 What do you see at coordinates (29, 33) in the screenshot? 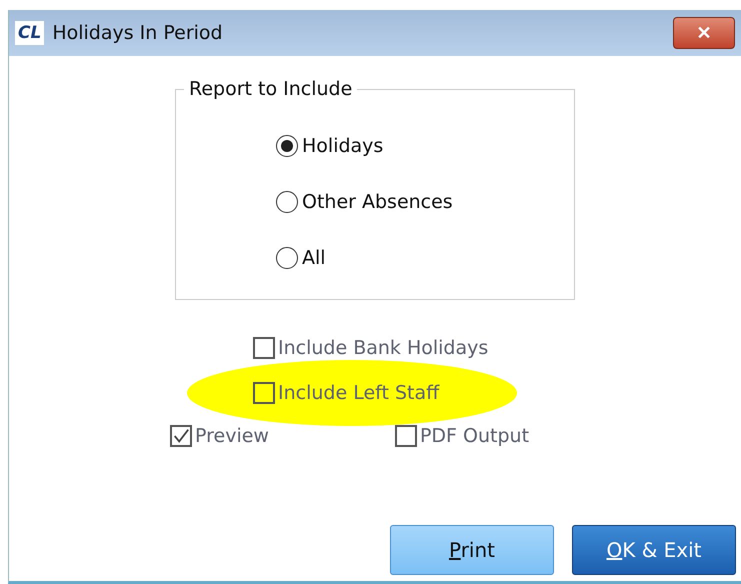
I see `app-logo: CL` at bounding box center [29, 33].